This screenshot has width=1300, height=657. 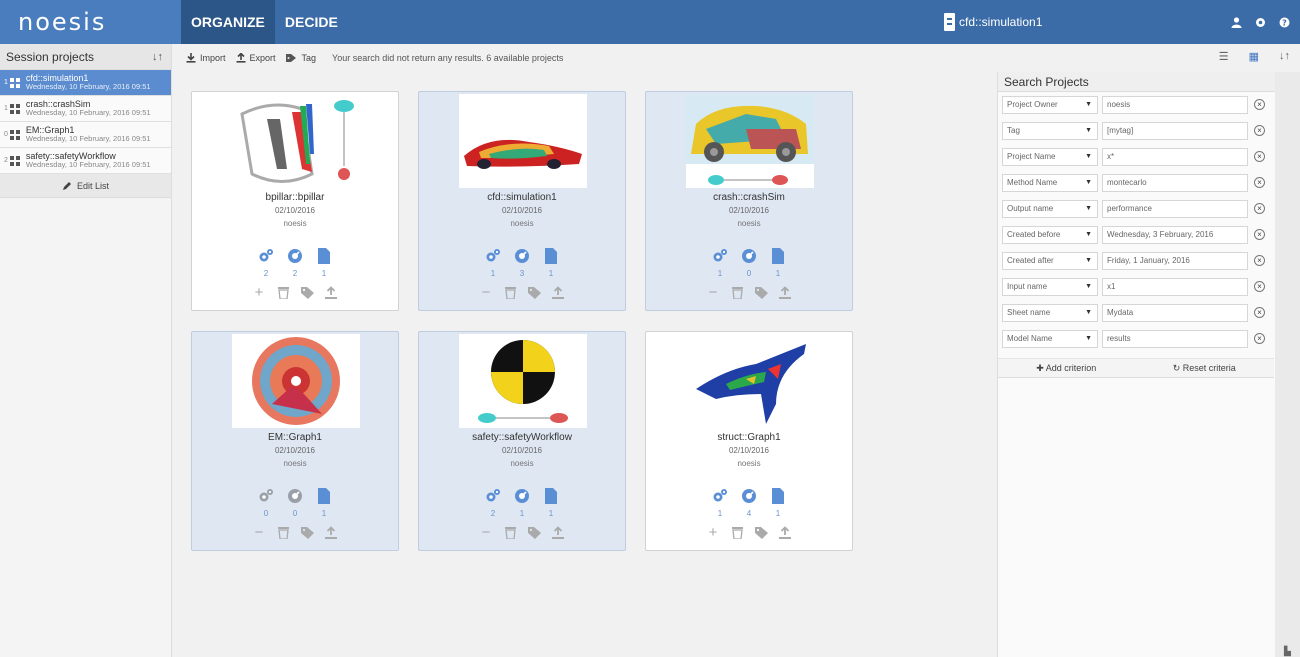 What do you see at coordinates (1050, 105) in the screenshot?
I see `criterion-field-select: Project Owner ▼` at bounding box center [1050, 105].